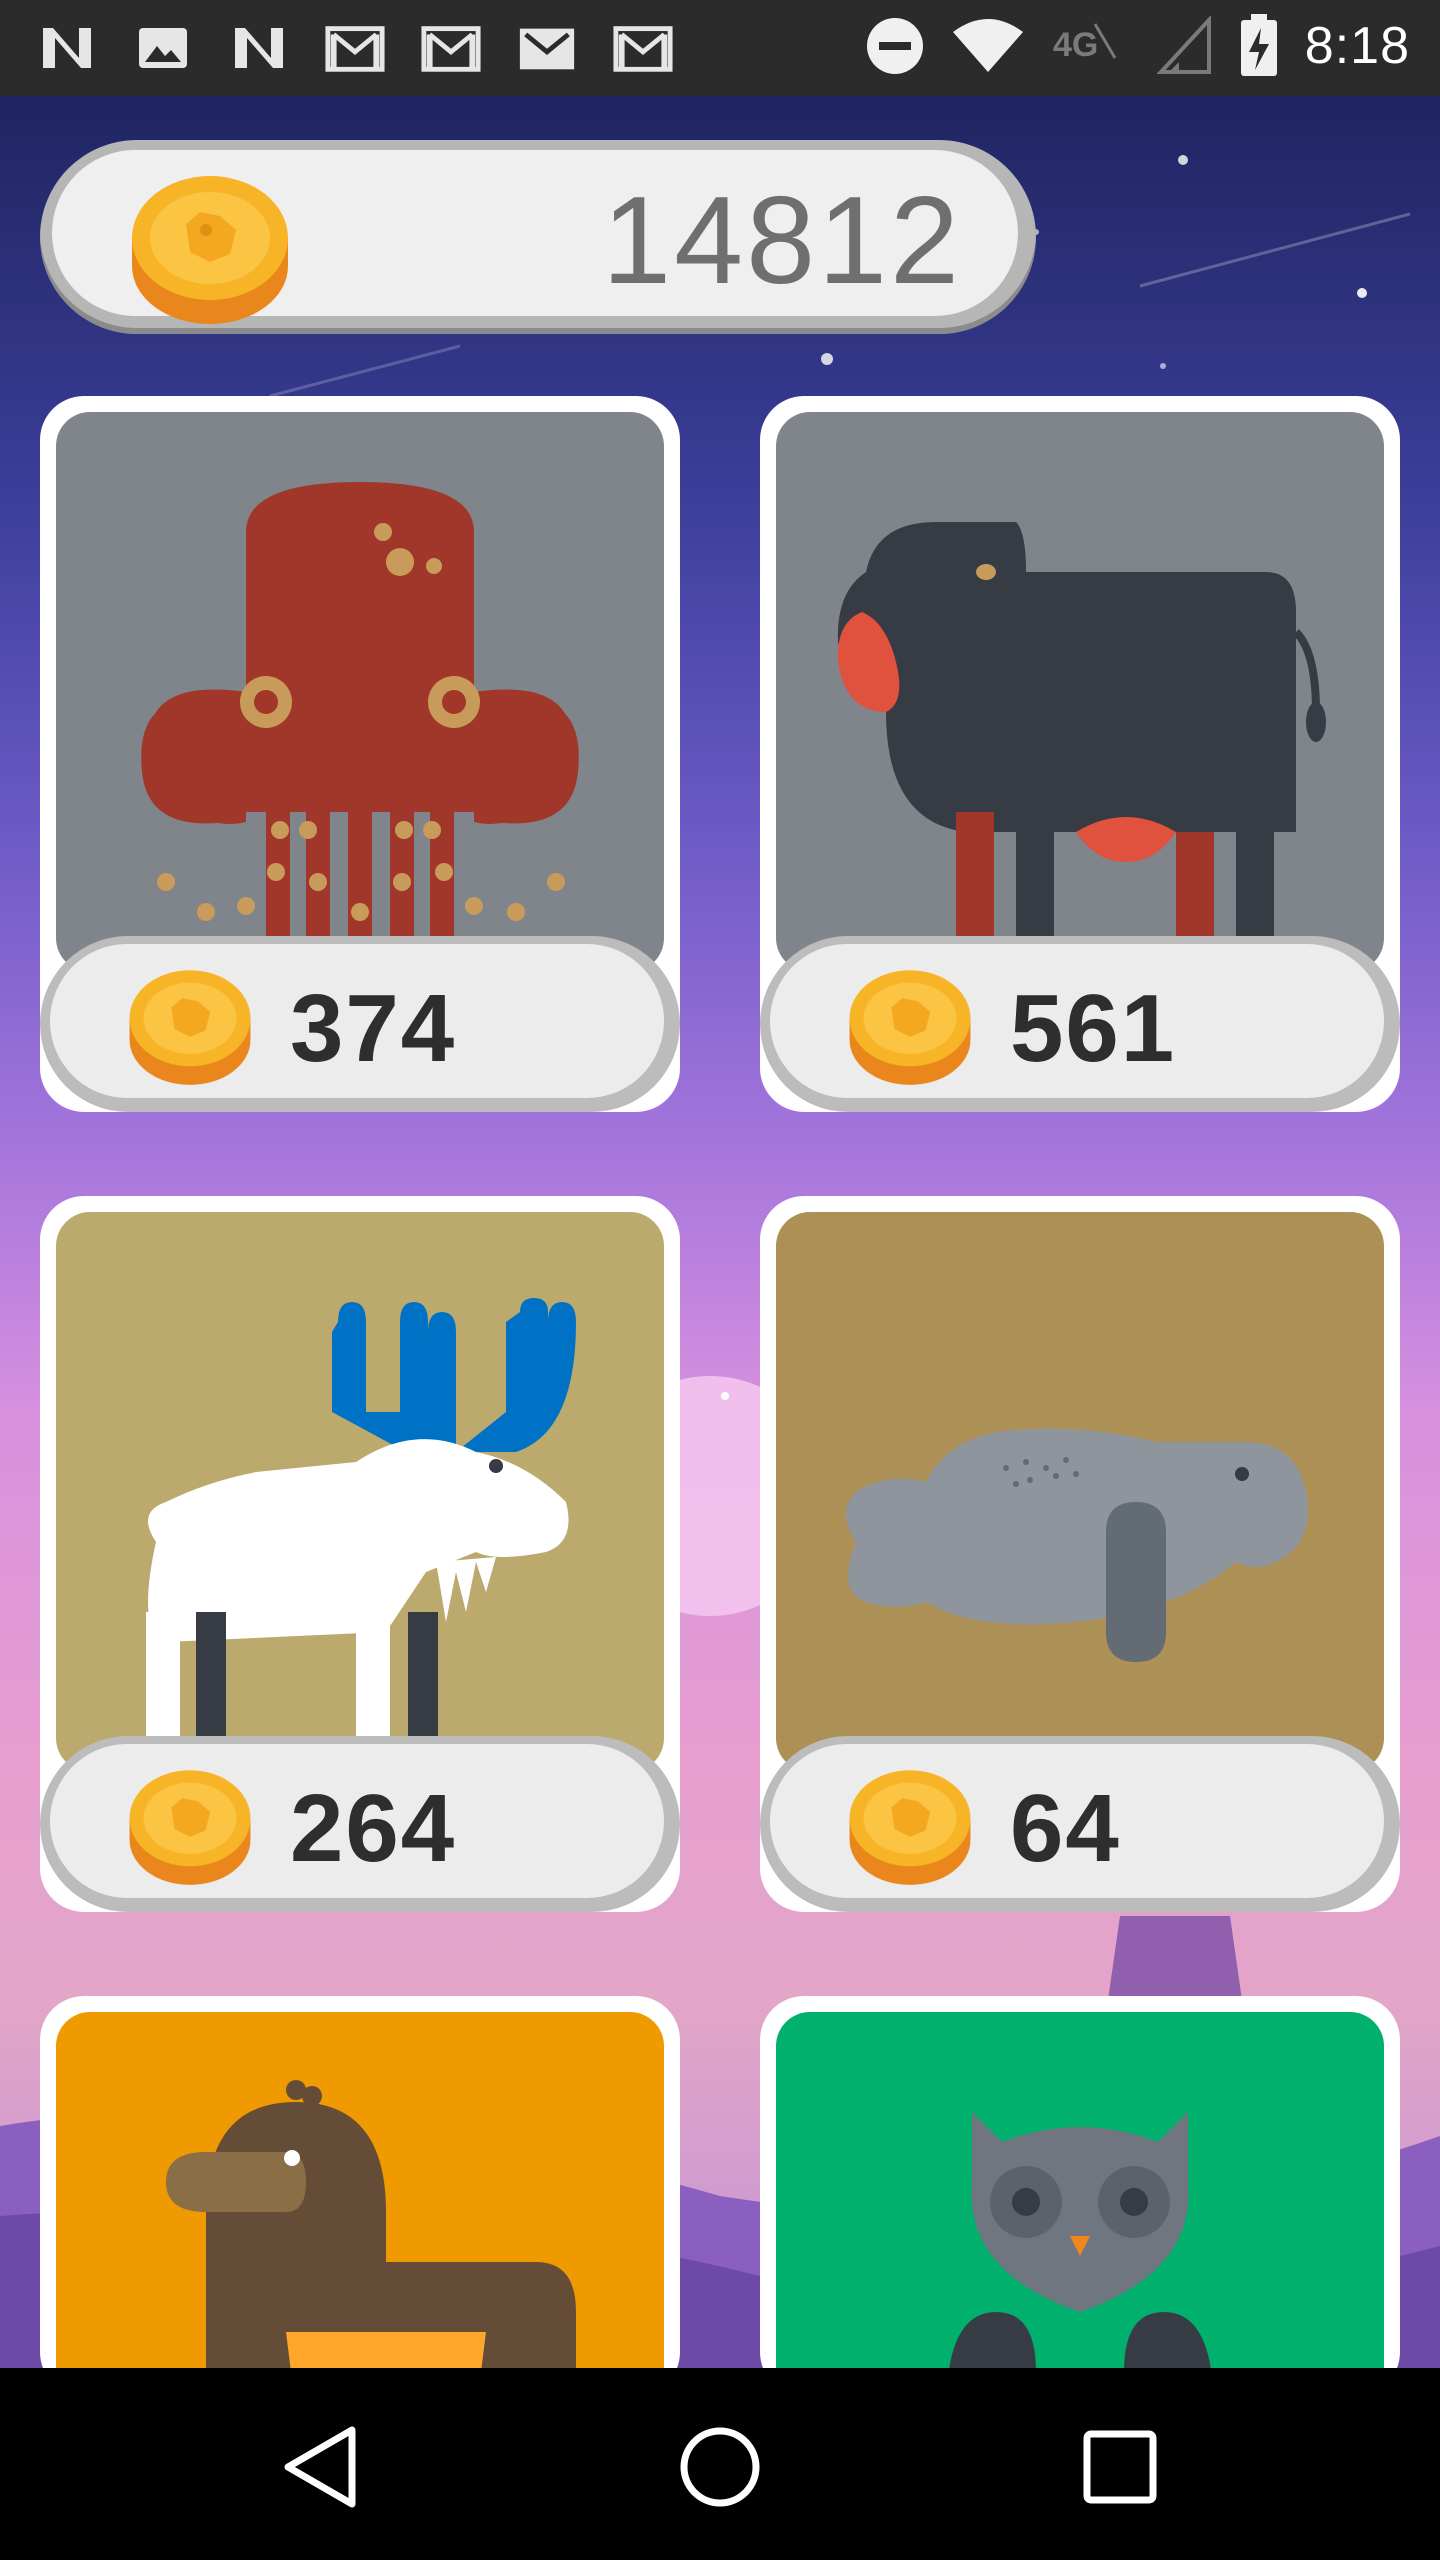  I want to click on do-not-disturb-icon, so click(894, 46).